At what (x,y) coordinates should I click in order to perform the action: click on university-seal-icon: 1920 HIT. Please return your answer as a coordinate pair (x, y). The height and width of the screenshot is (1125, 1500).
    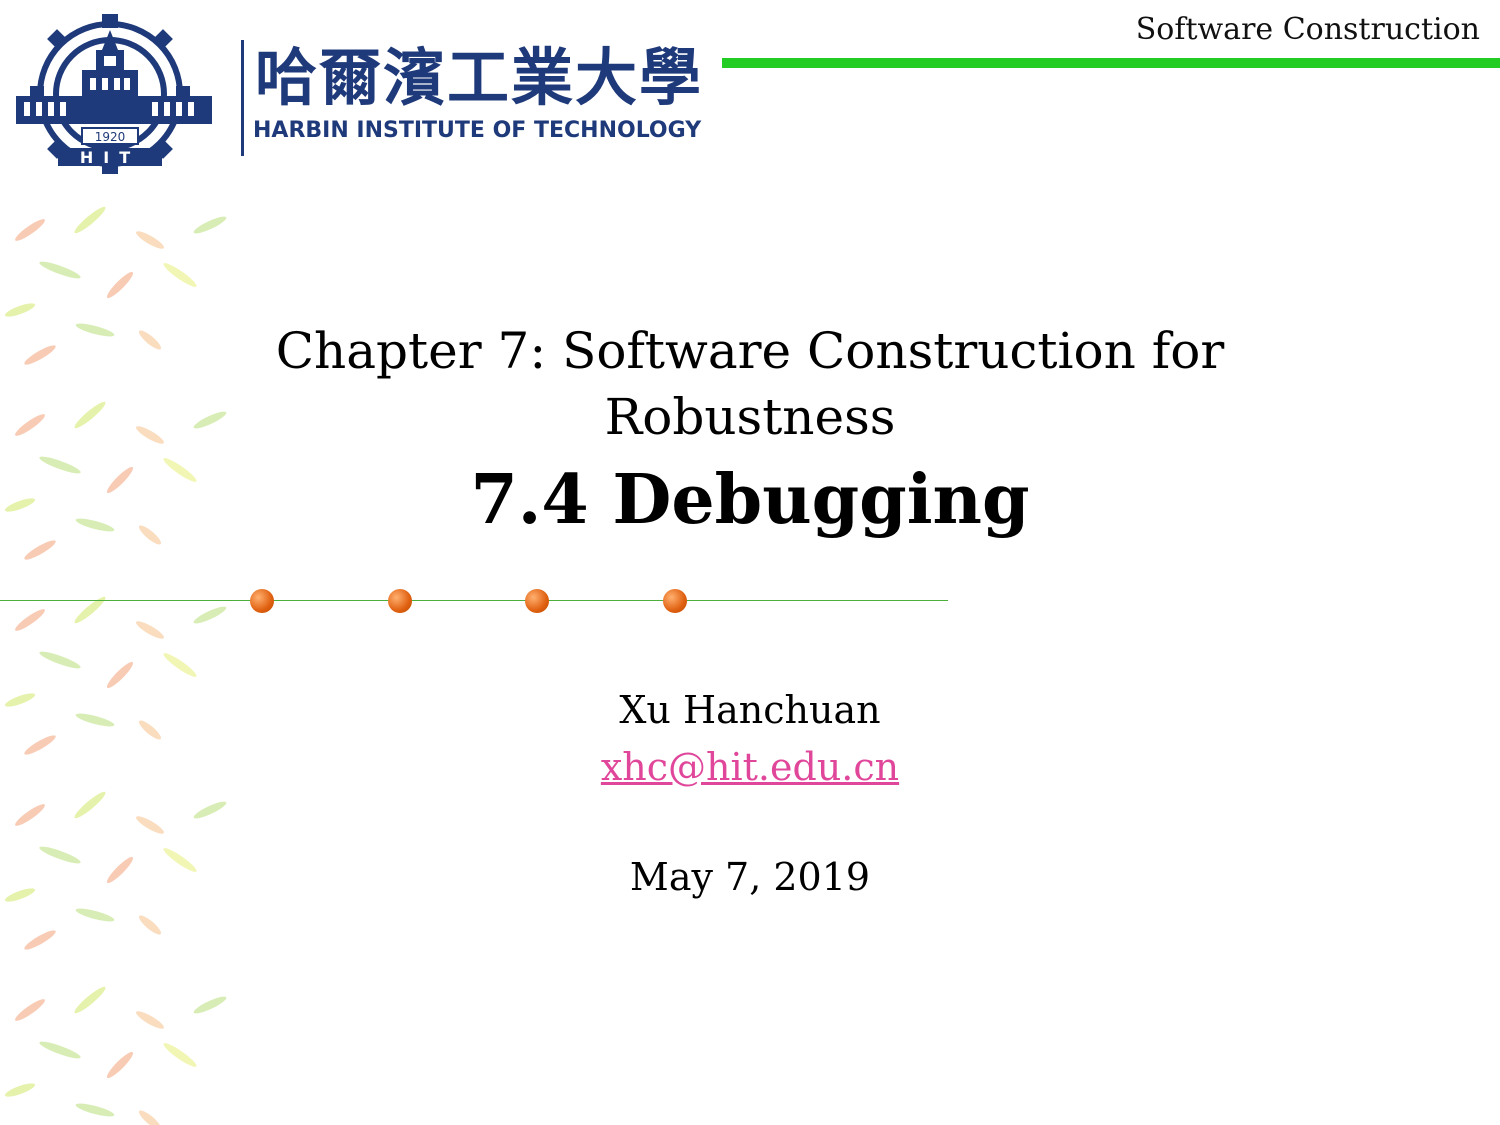
    Looking at the image, I should click on (114, 94).